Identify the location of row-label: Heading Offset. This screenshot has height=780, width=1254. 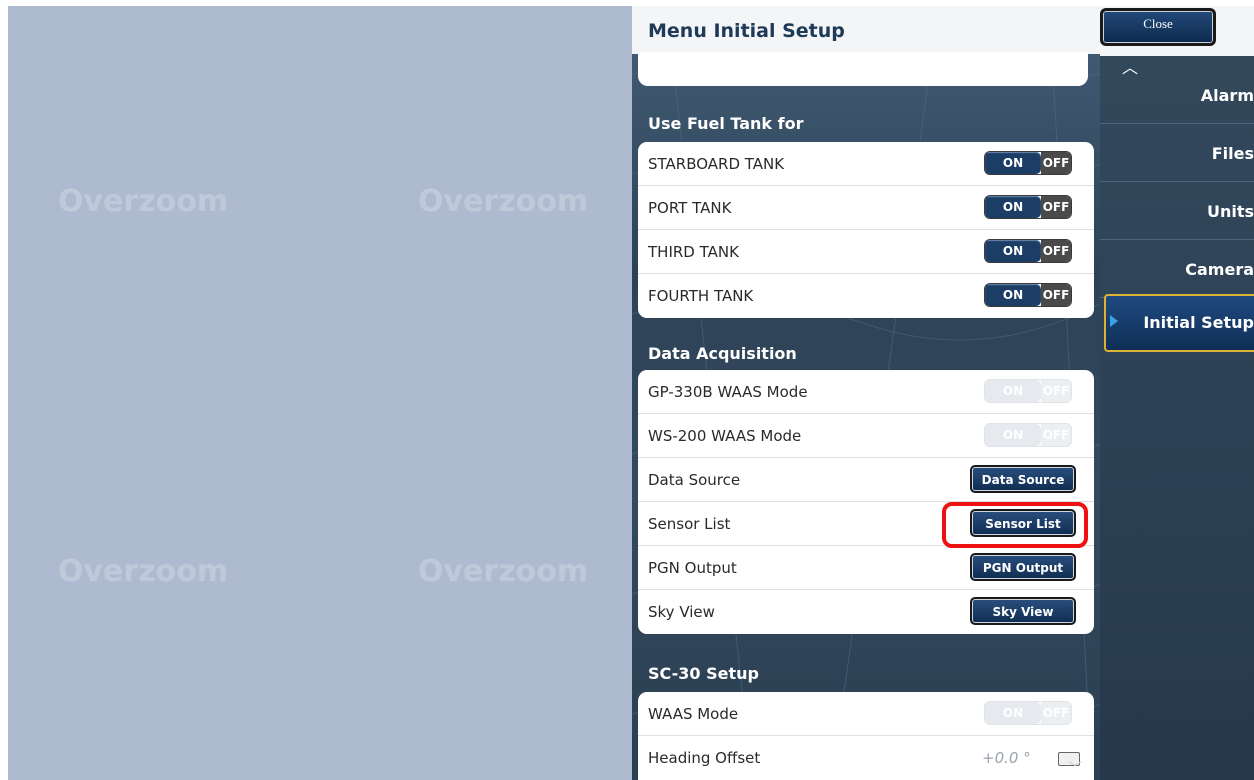
(704, 758).